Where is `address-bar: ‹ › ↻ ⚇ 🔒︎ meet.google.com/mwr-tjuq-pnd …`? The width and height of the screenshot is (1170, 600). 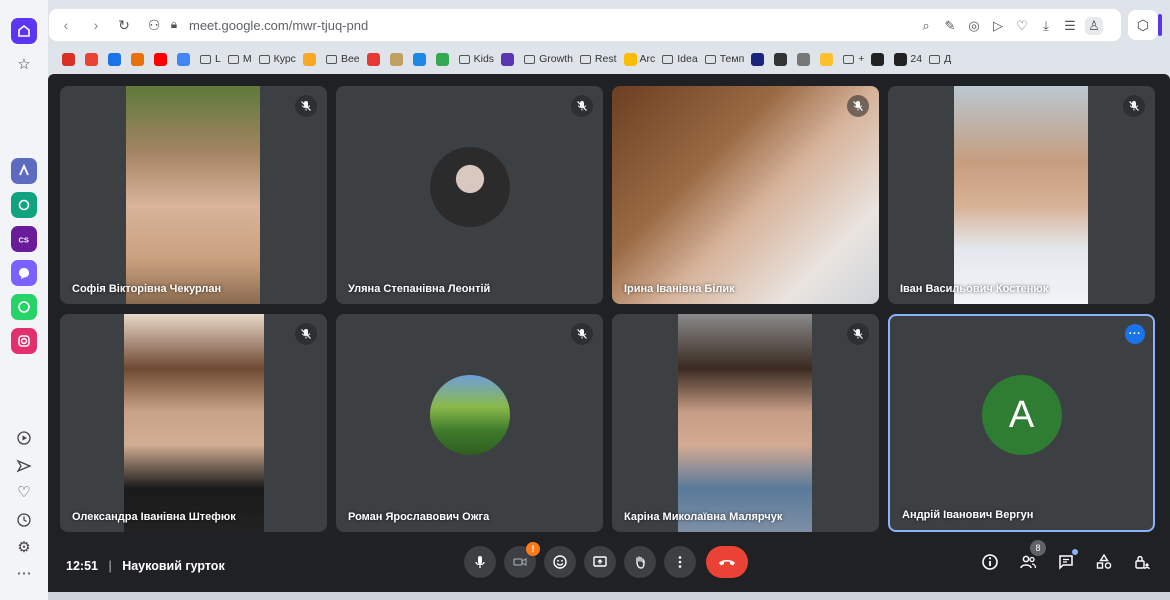
address-bar: ‹ › ↻ ⚇ 🔒︎ meet.google.com/mwr-tjuq-pnd … is located at coordinates (585, 25).